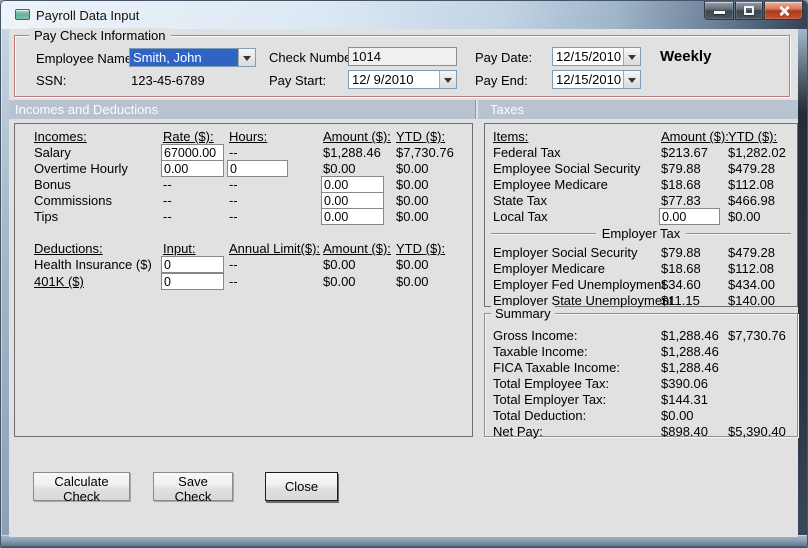 The height and width of the screenshot is (548, 808). I want to click on salary-ytd: $7,730.76, so click(425, 152).